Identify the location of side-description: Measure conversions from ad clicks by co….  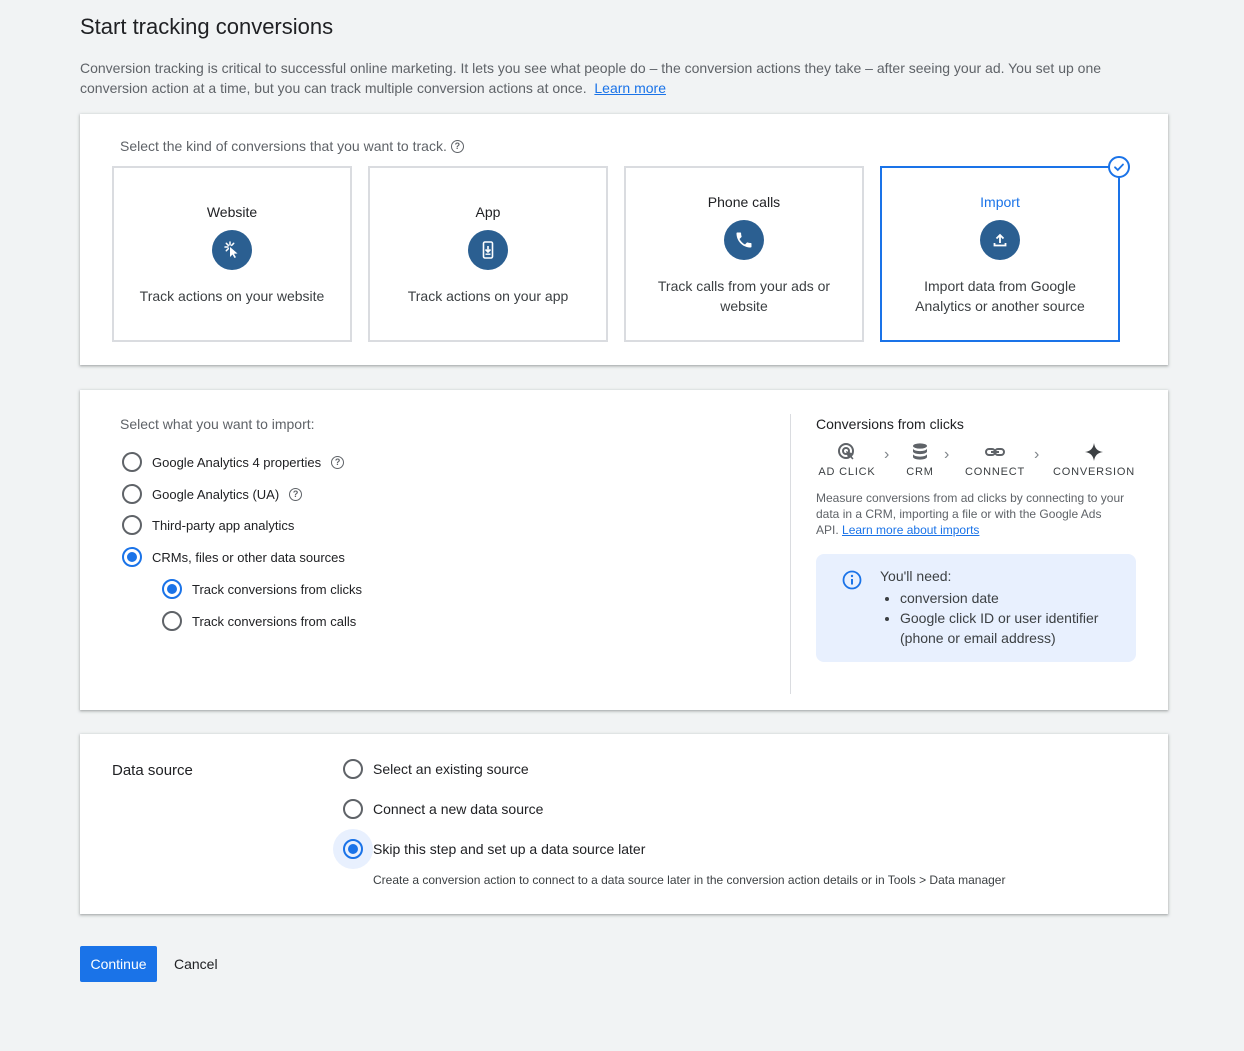
(971, 514).